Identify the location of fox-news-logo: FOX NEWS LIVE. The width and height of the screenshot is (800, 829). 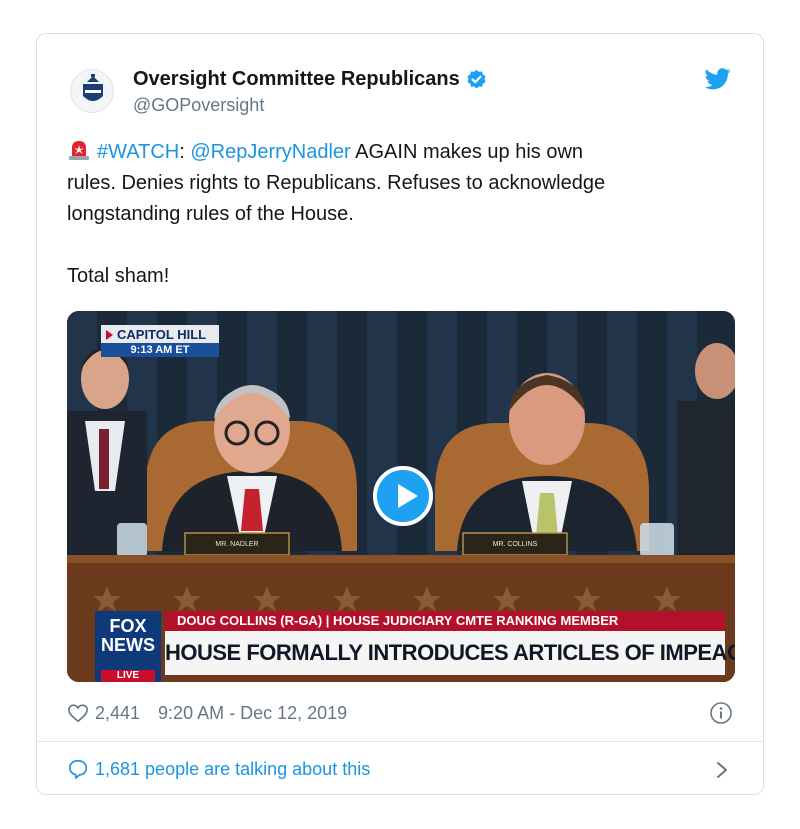
(128, 646).